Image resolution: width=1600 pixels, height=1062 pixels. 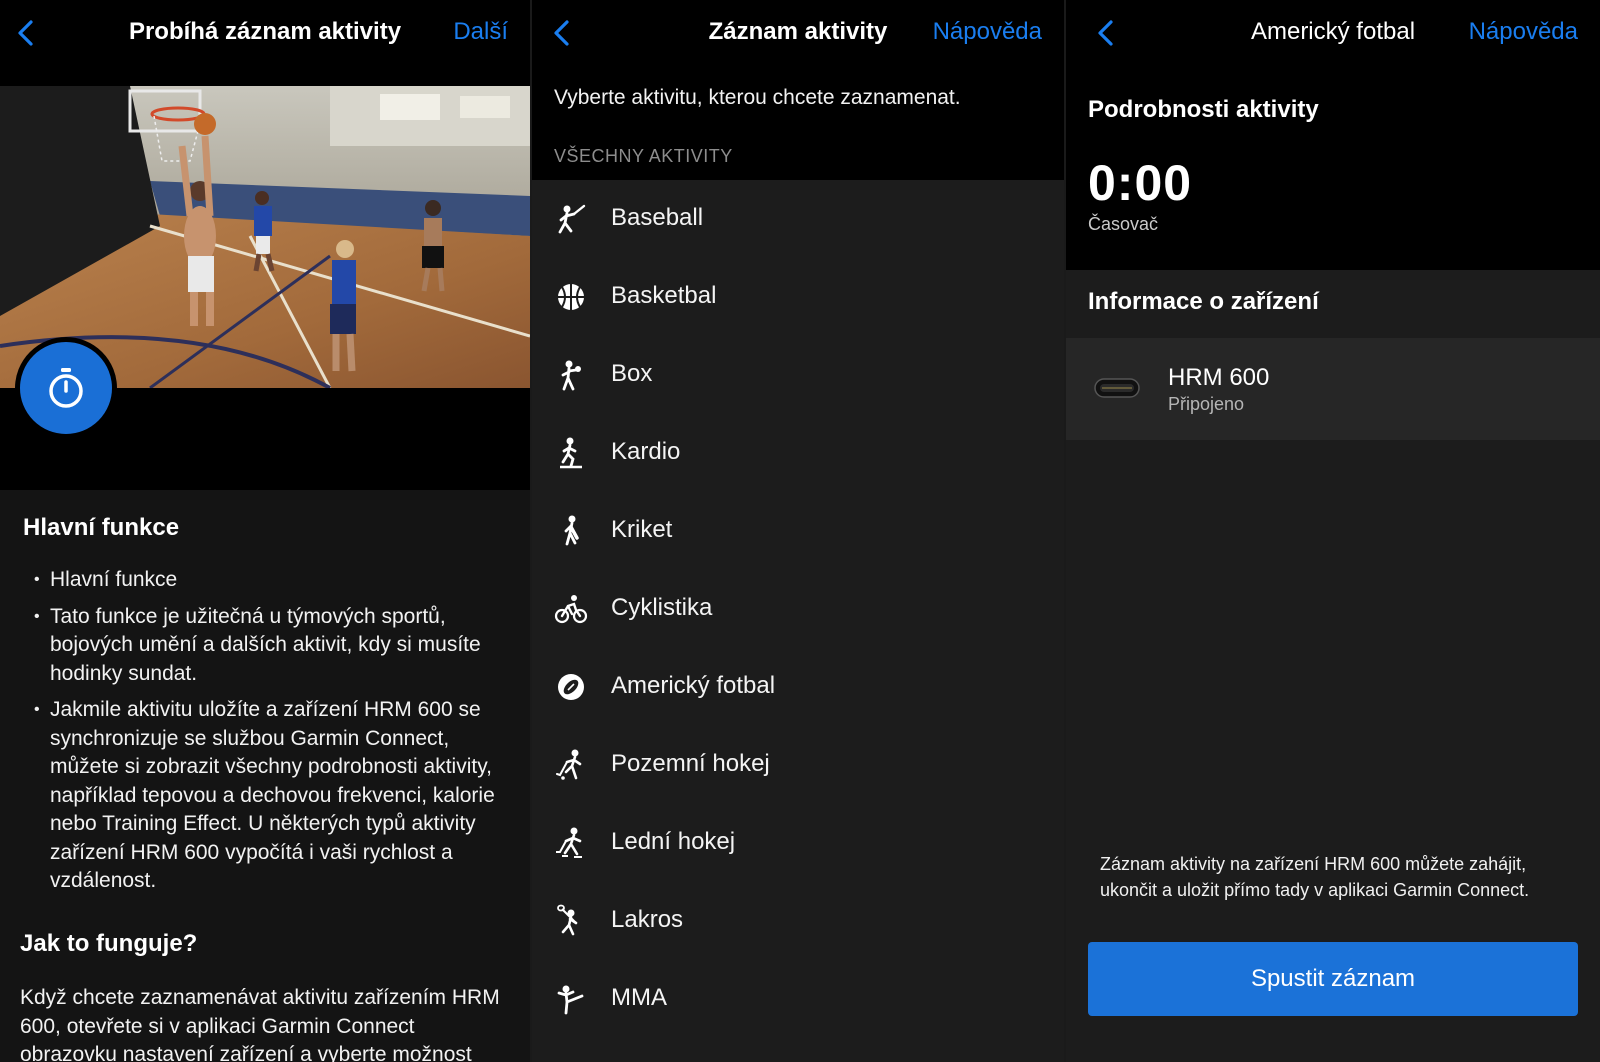 I want to click on boxing-icon, so click(x=571, y=375).